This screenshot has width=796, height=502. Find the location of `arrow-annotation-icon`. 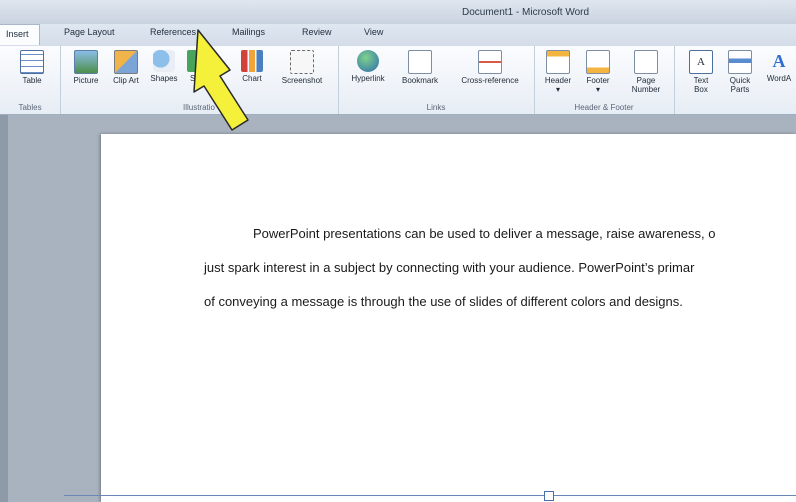

arrow-annotation-icon is located at coordinates (221, 80).